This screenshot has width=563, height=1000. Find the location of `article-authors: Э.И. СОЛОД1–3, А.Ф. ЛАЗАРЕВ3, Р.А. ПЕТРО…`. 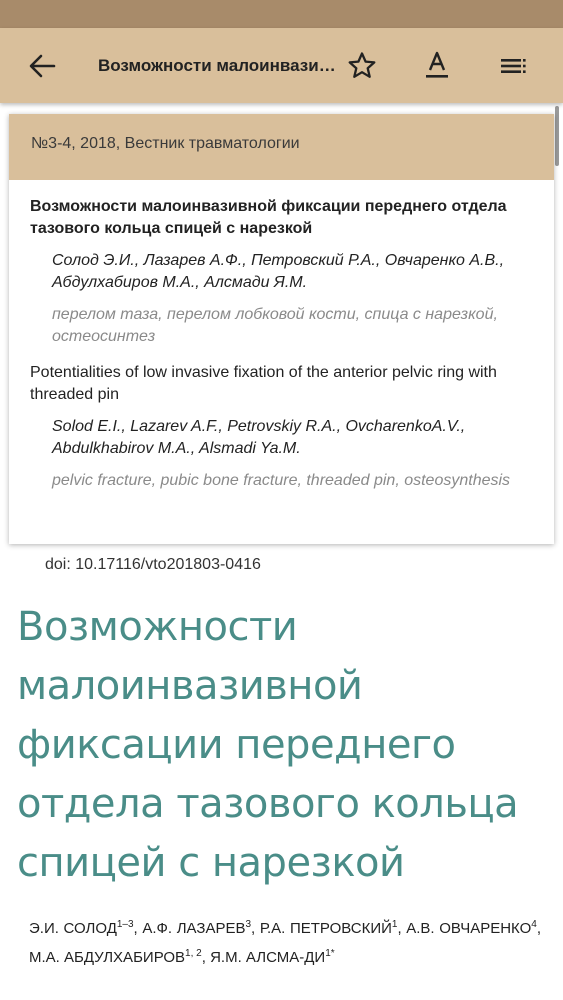

article-authors: Э.И. СОЛОД1–3, А.Ф. ЛАЗАРЕВ3, Р.А. ПЕТРО… is located at coordinates (285, 942).